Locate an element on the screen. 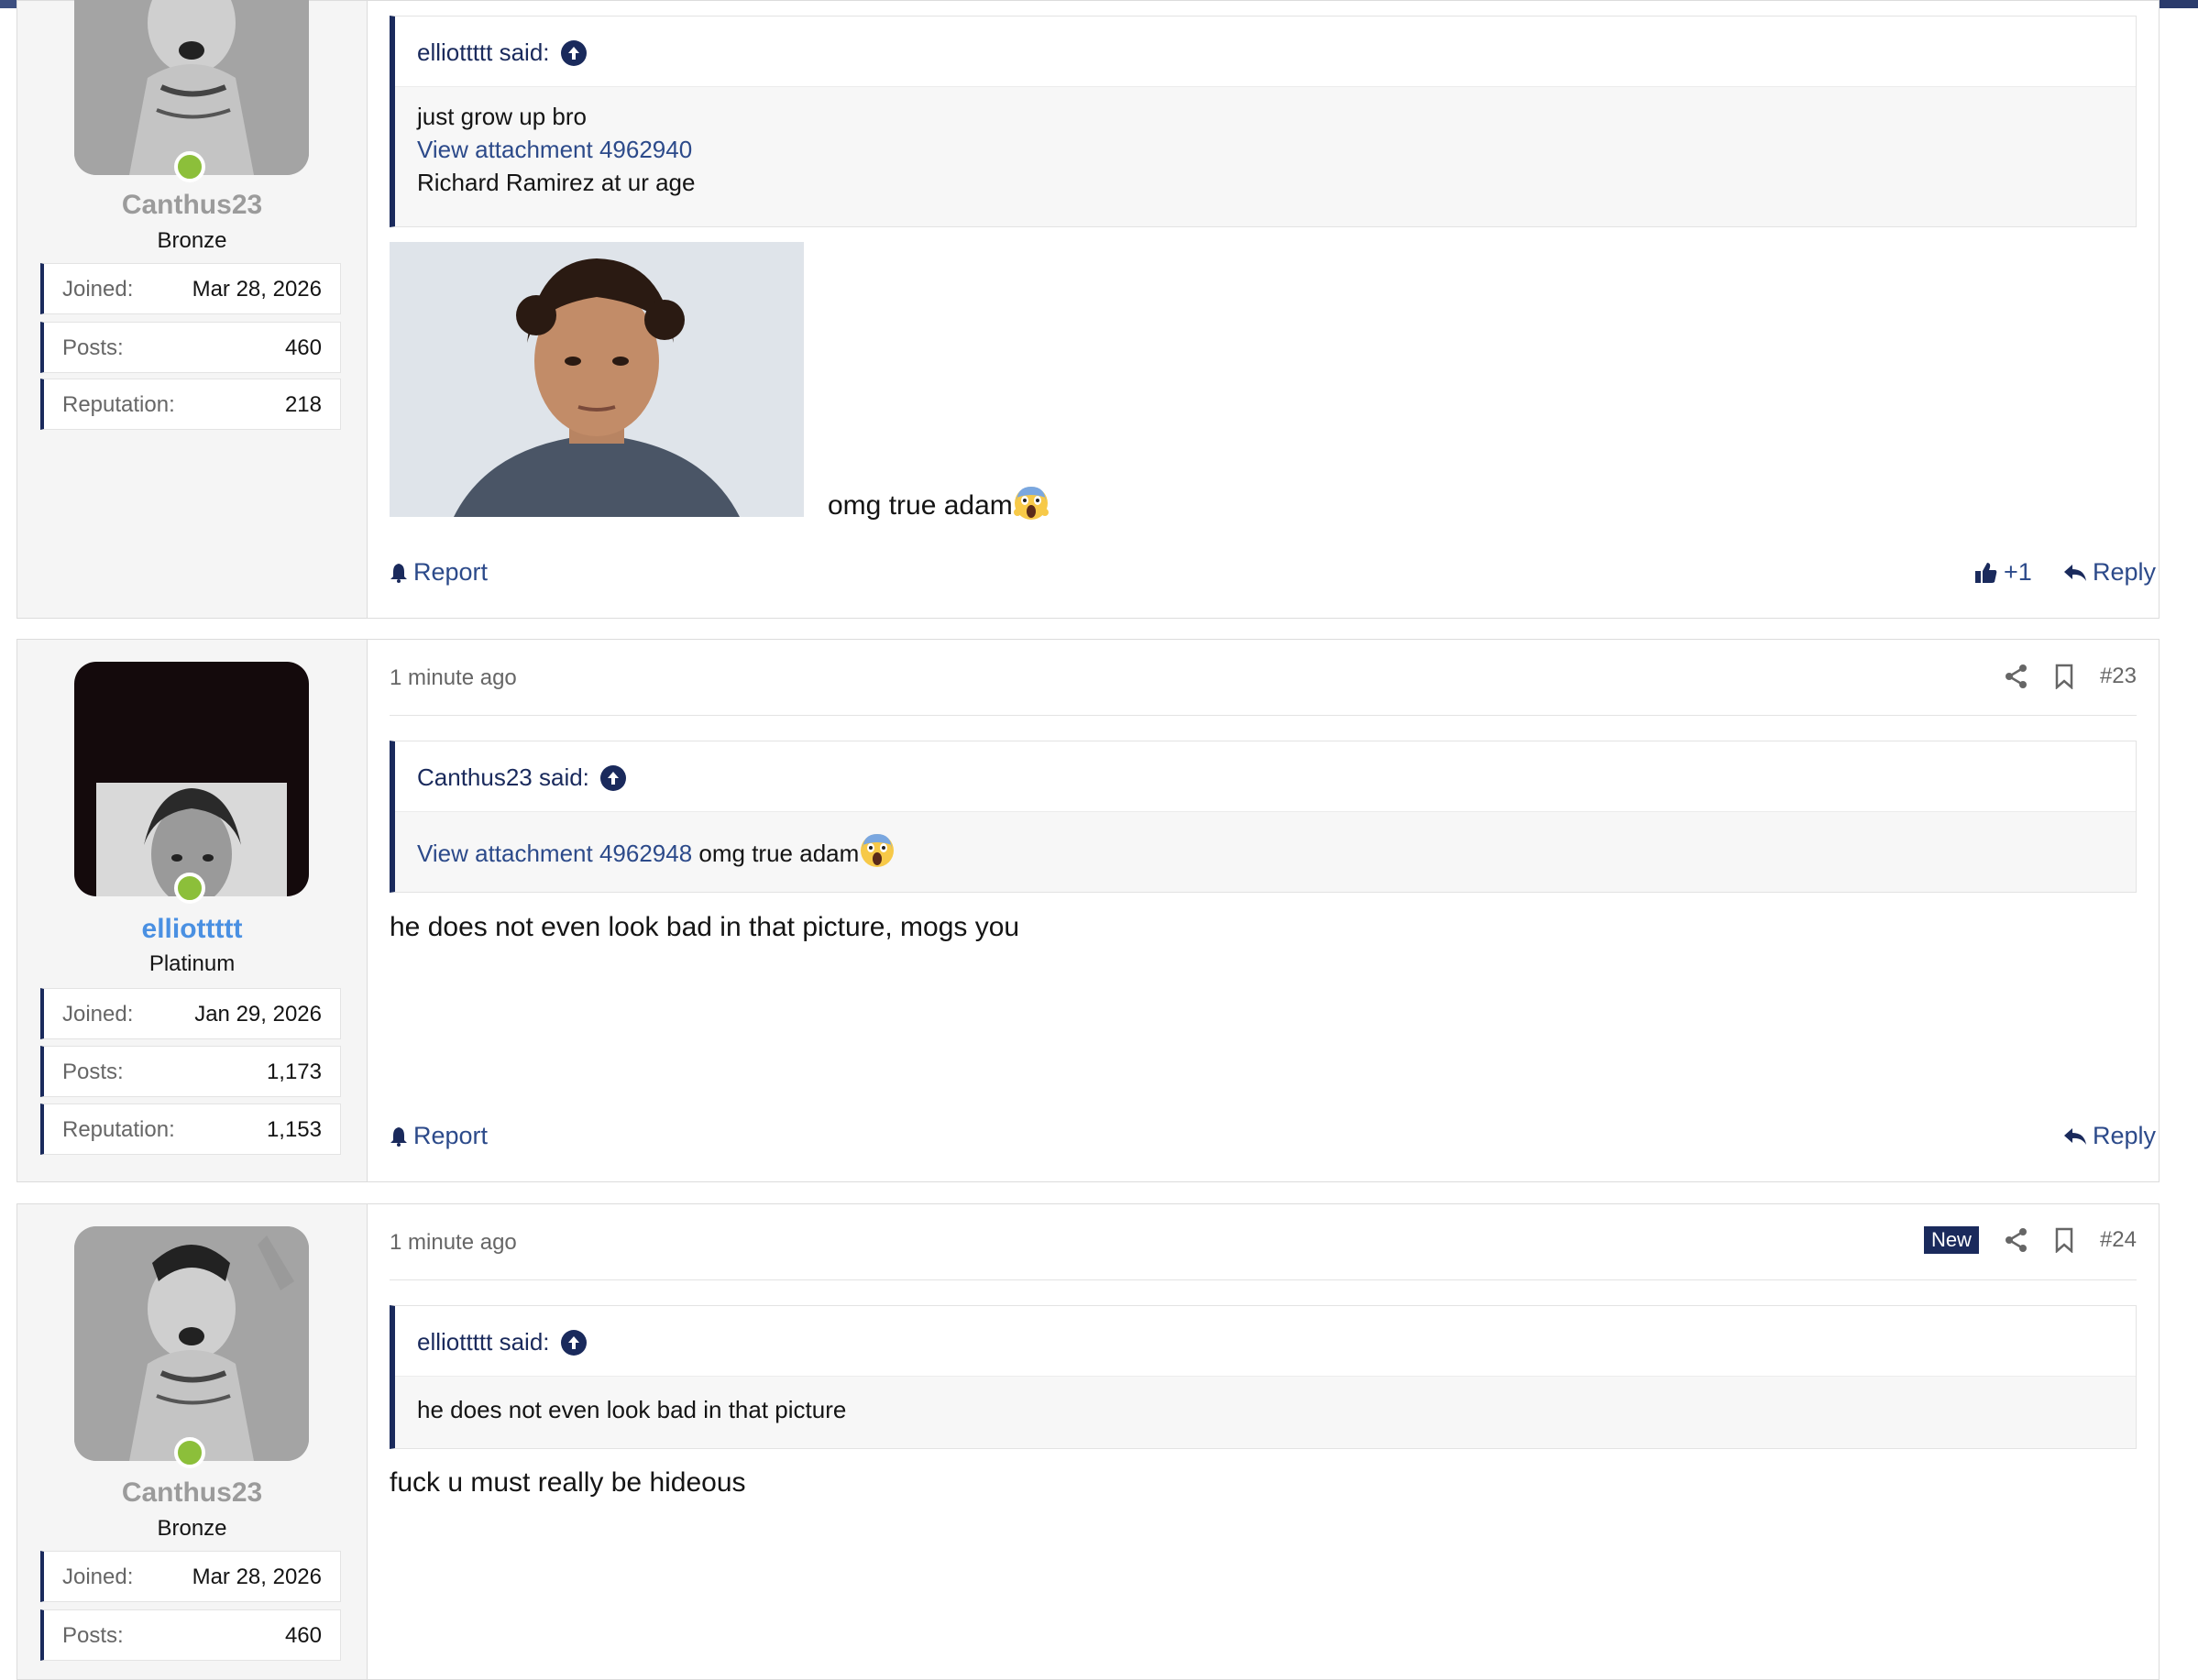 Image resolution: width=2198 pixels, height=1680 pixels. stat-value: 1,153 is located at coordinates (294, 1129).